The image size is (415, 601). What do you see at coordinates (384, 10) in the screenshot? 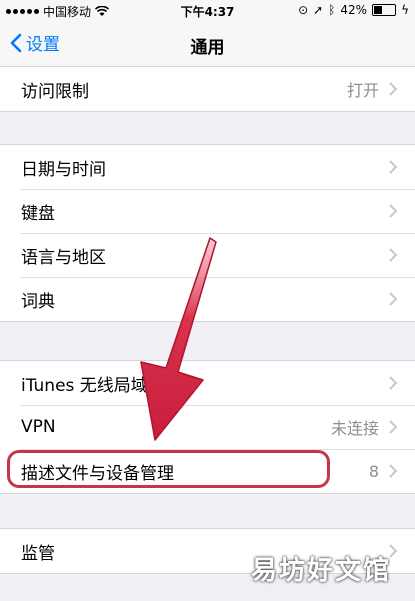
I see `battery-icon` at bounding box center [384, 10].